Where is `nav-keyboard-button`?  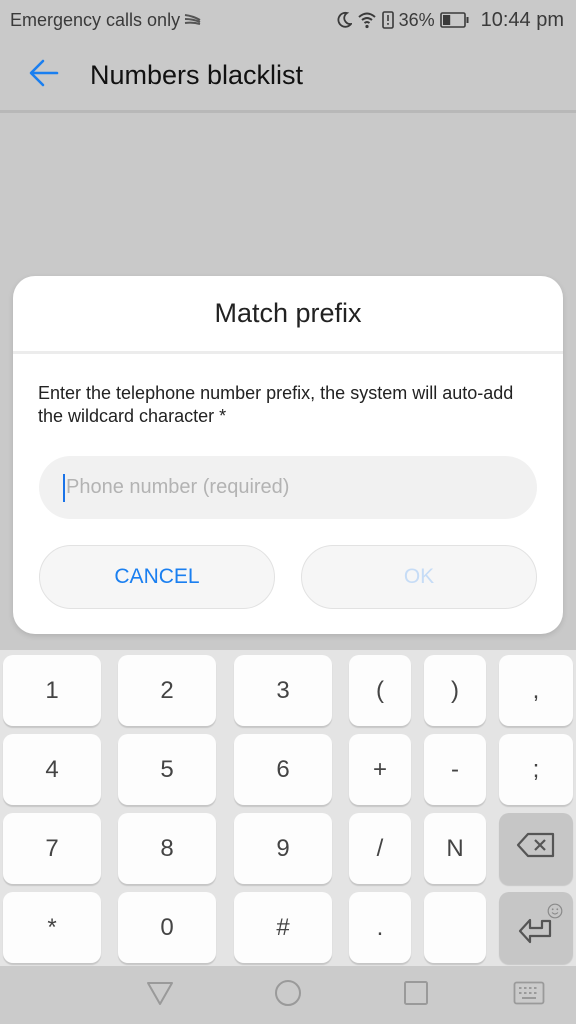
nav-keyboard-button is located at coordinates (529, 995).